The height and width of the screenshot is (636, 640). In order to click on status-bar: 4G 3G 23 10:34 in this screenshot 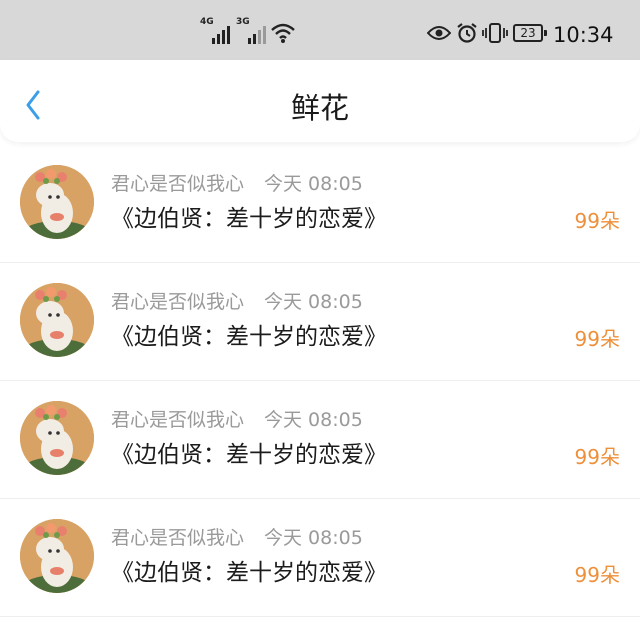, I will do `click(320, 30)`.